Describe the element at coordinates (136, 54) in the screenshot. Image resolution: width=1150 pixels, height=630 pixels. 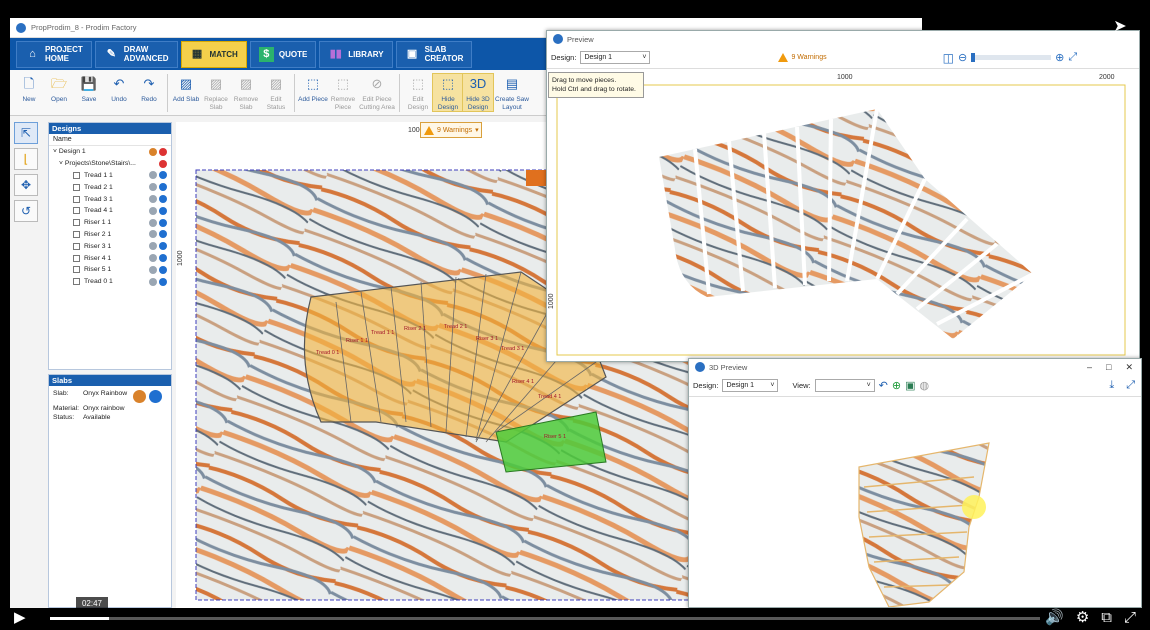
I see `nav-draw-advanced: ✎ DRAW ADVANCED` at that location.